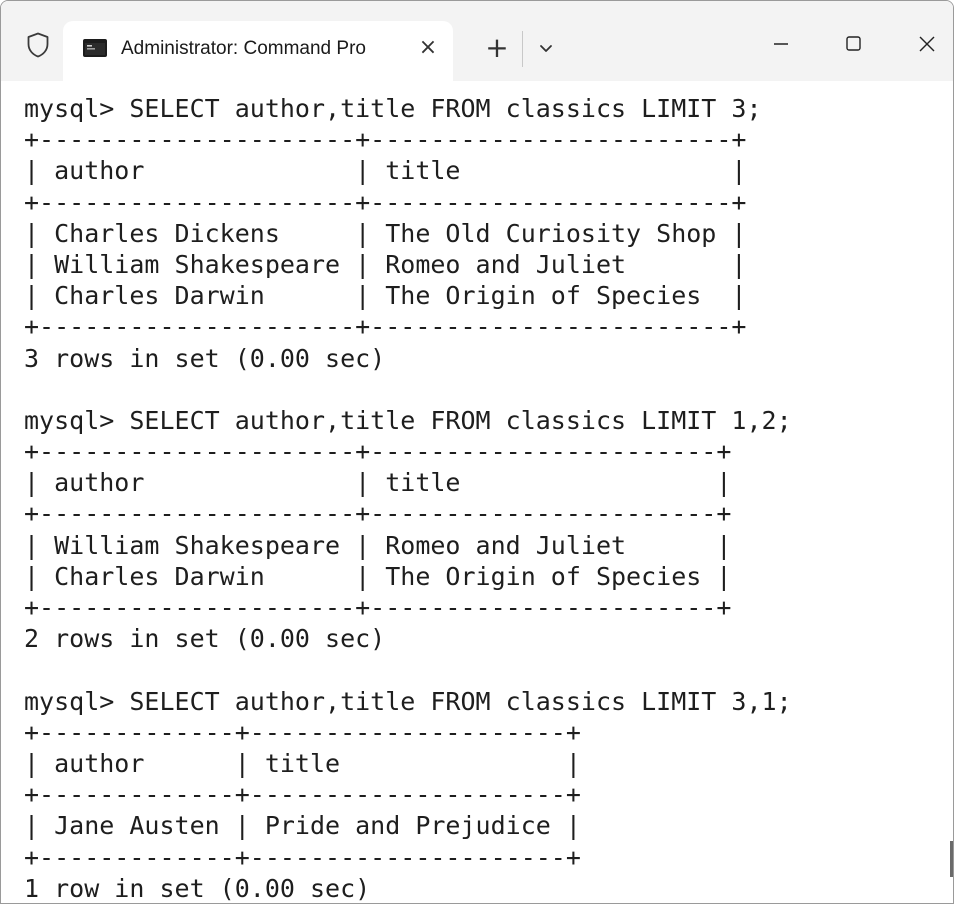 This screenshot has height=904, width=954. I want to click on close-tab-icon: ×, so click(428, 48).